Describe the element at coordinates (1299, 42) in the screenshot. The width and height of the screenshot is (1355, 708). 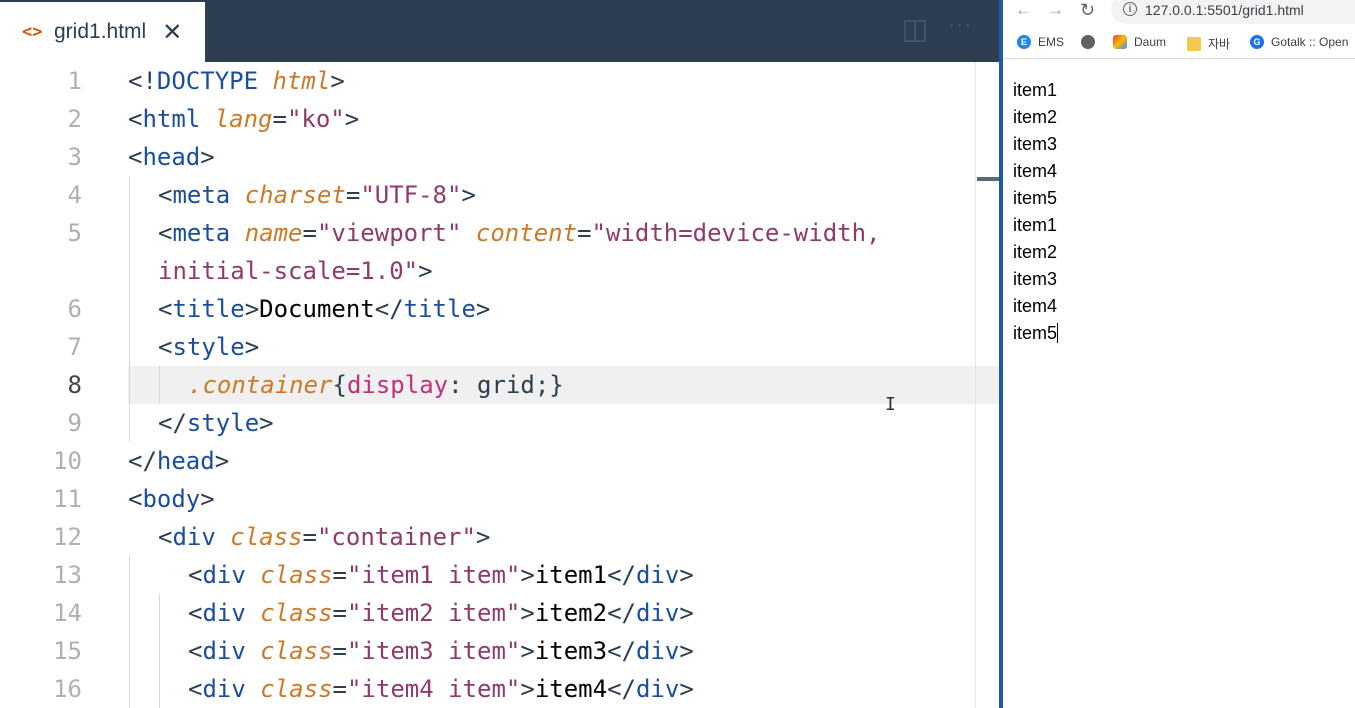
I see `bookmark-gotalk: G Gotalk :: Open` at that location.